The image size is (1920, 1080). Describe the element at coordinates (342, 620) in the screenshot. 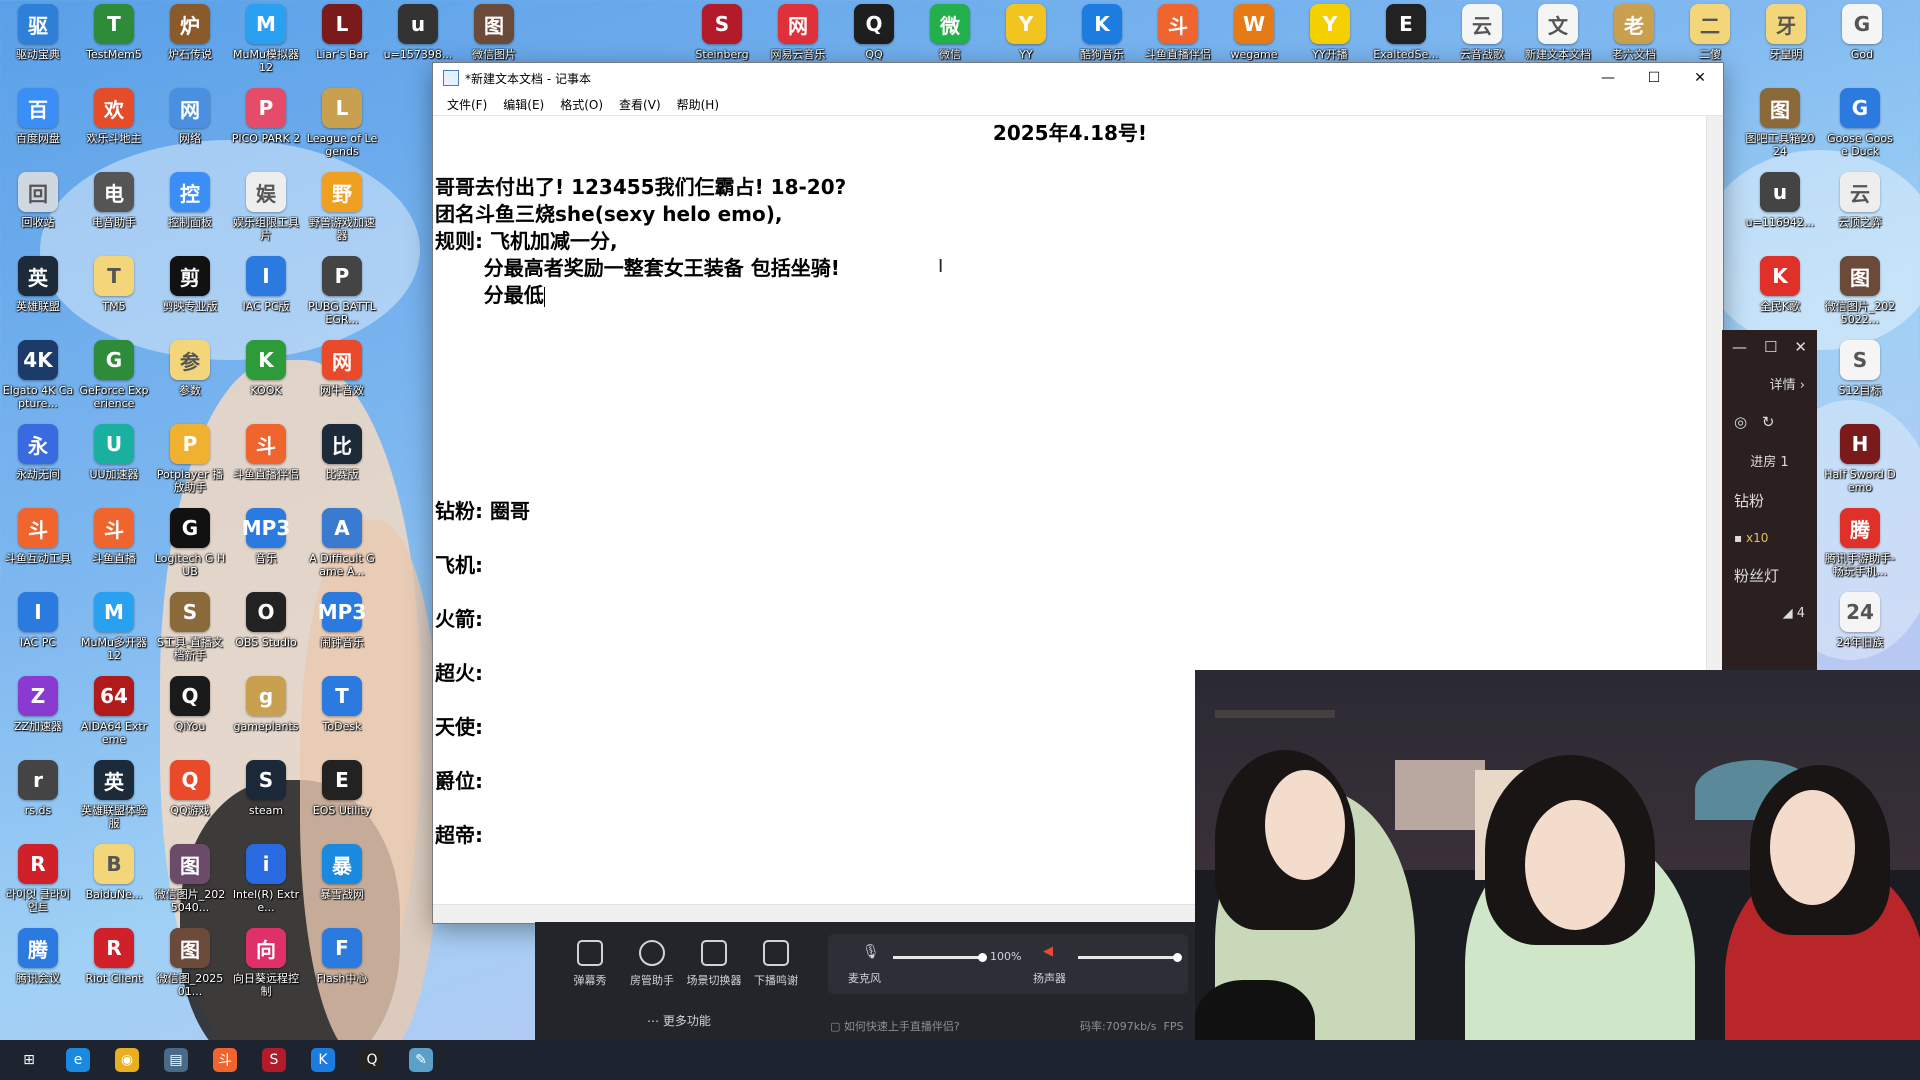

I see `desktop-icon: MP3 闹钟音乐` at that location.